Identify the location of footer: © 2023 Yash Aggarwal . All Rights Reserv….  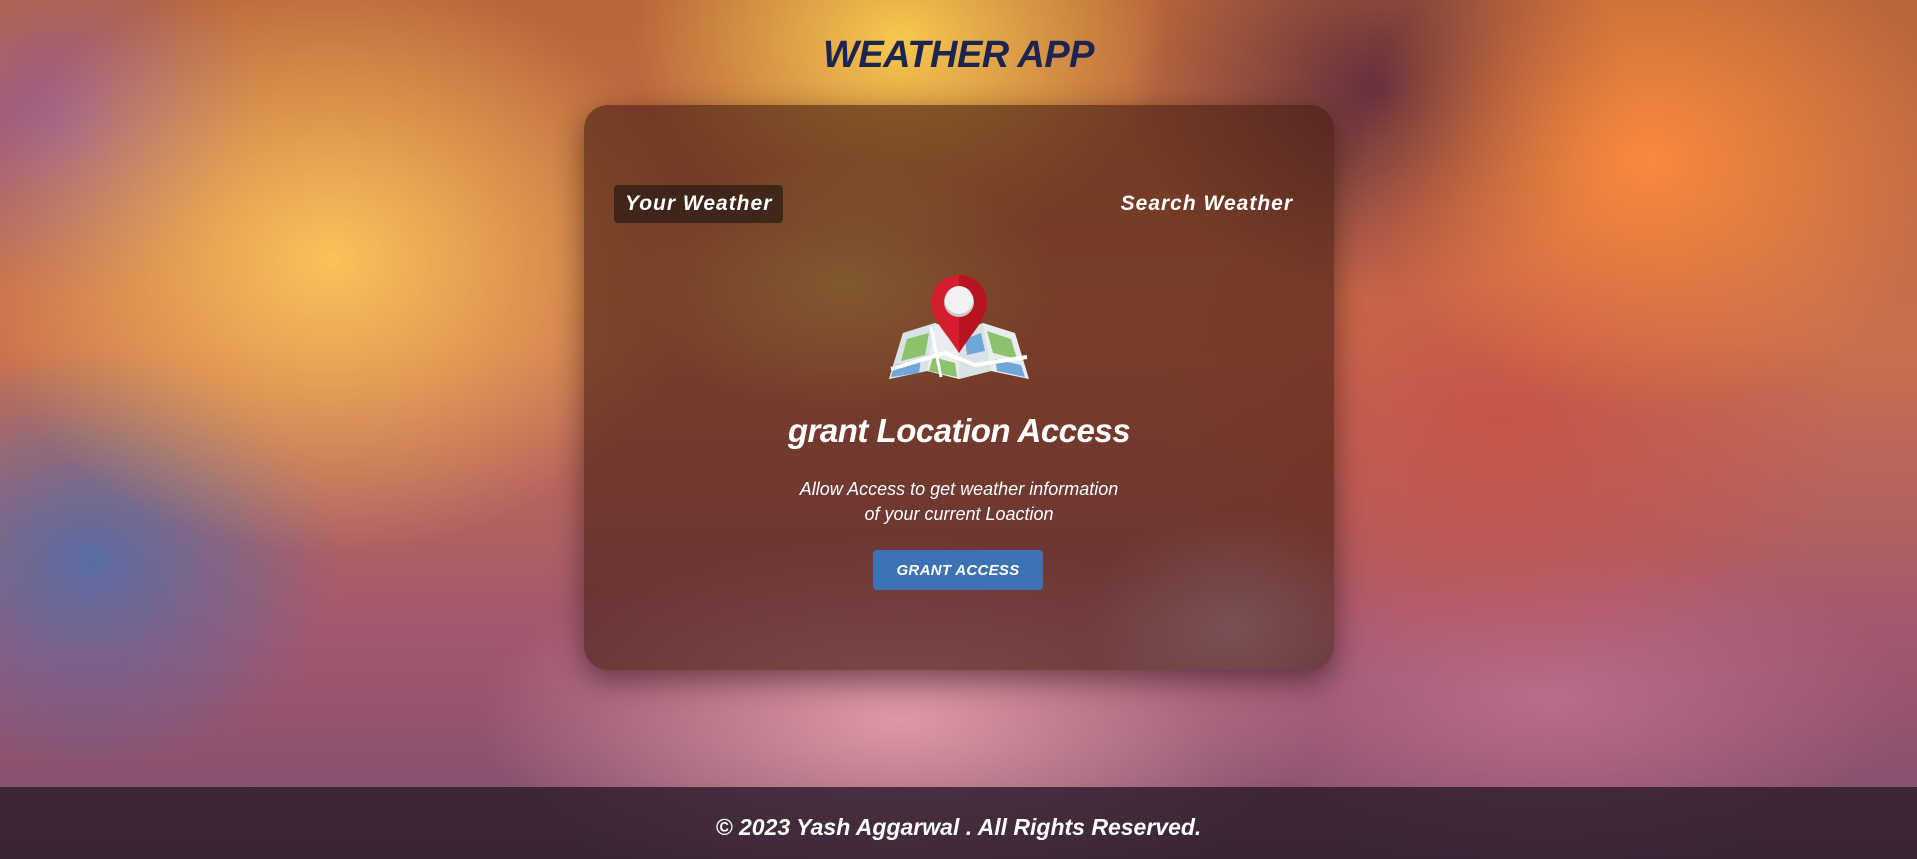
(958, 823).